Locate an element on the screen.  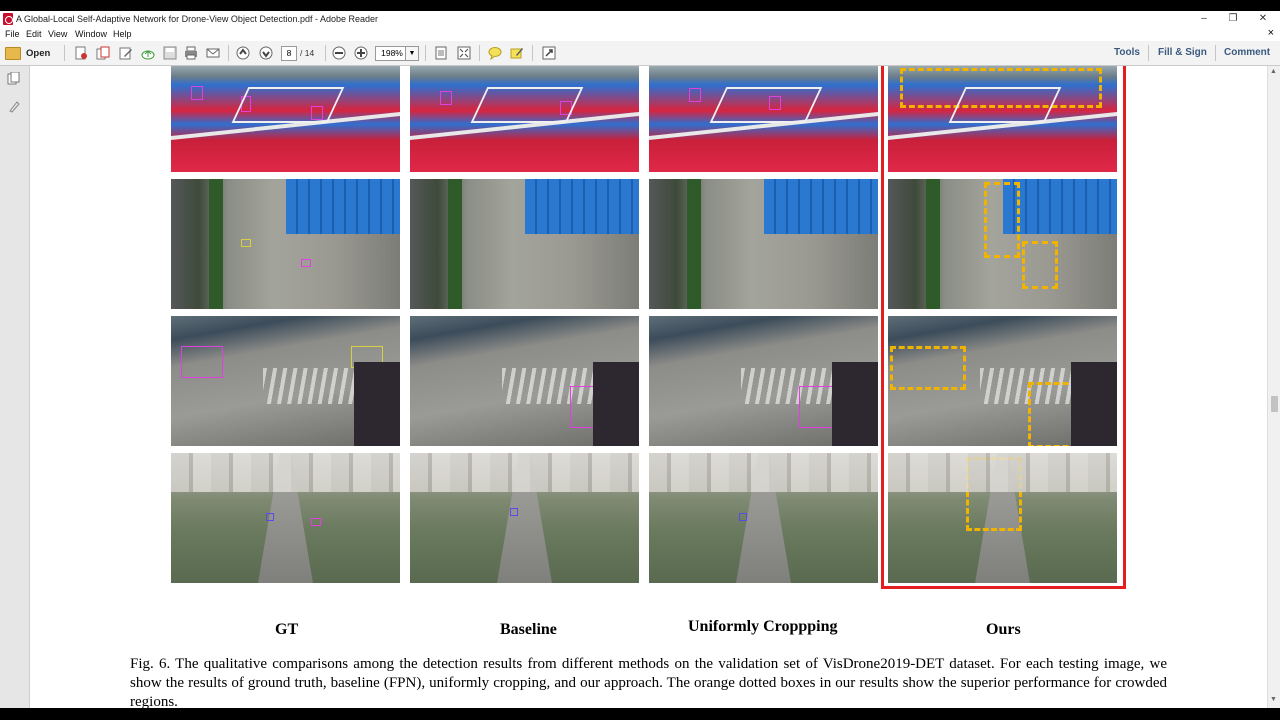
open-button: Open is located at coordinates (27, 53).